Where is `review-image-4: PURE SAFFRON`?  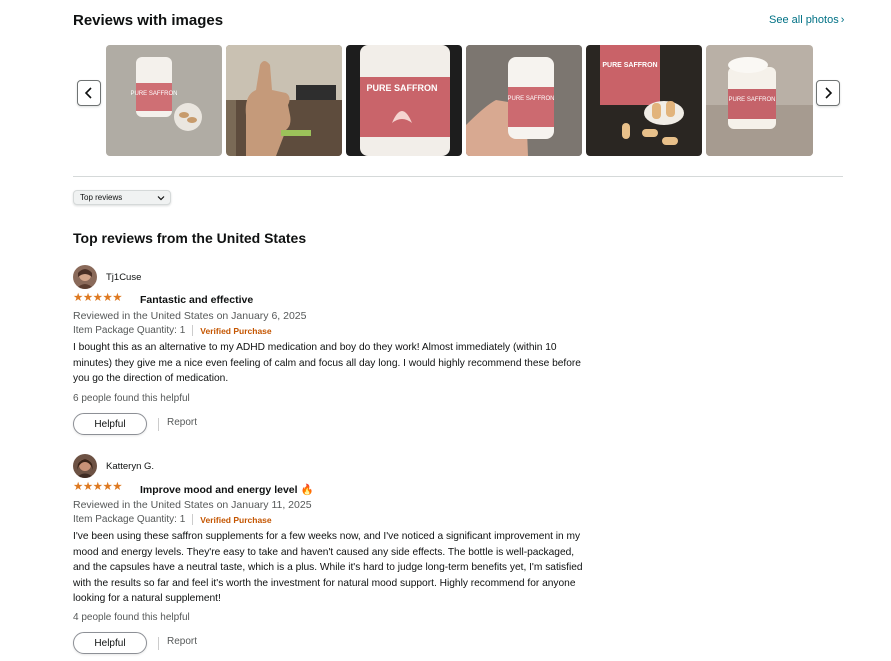 review-image-4: PURE SAFFRON is located at coordinates (524, 100).